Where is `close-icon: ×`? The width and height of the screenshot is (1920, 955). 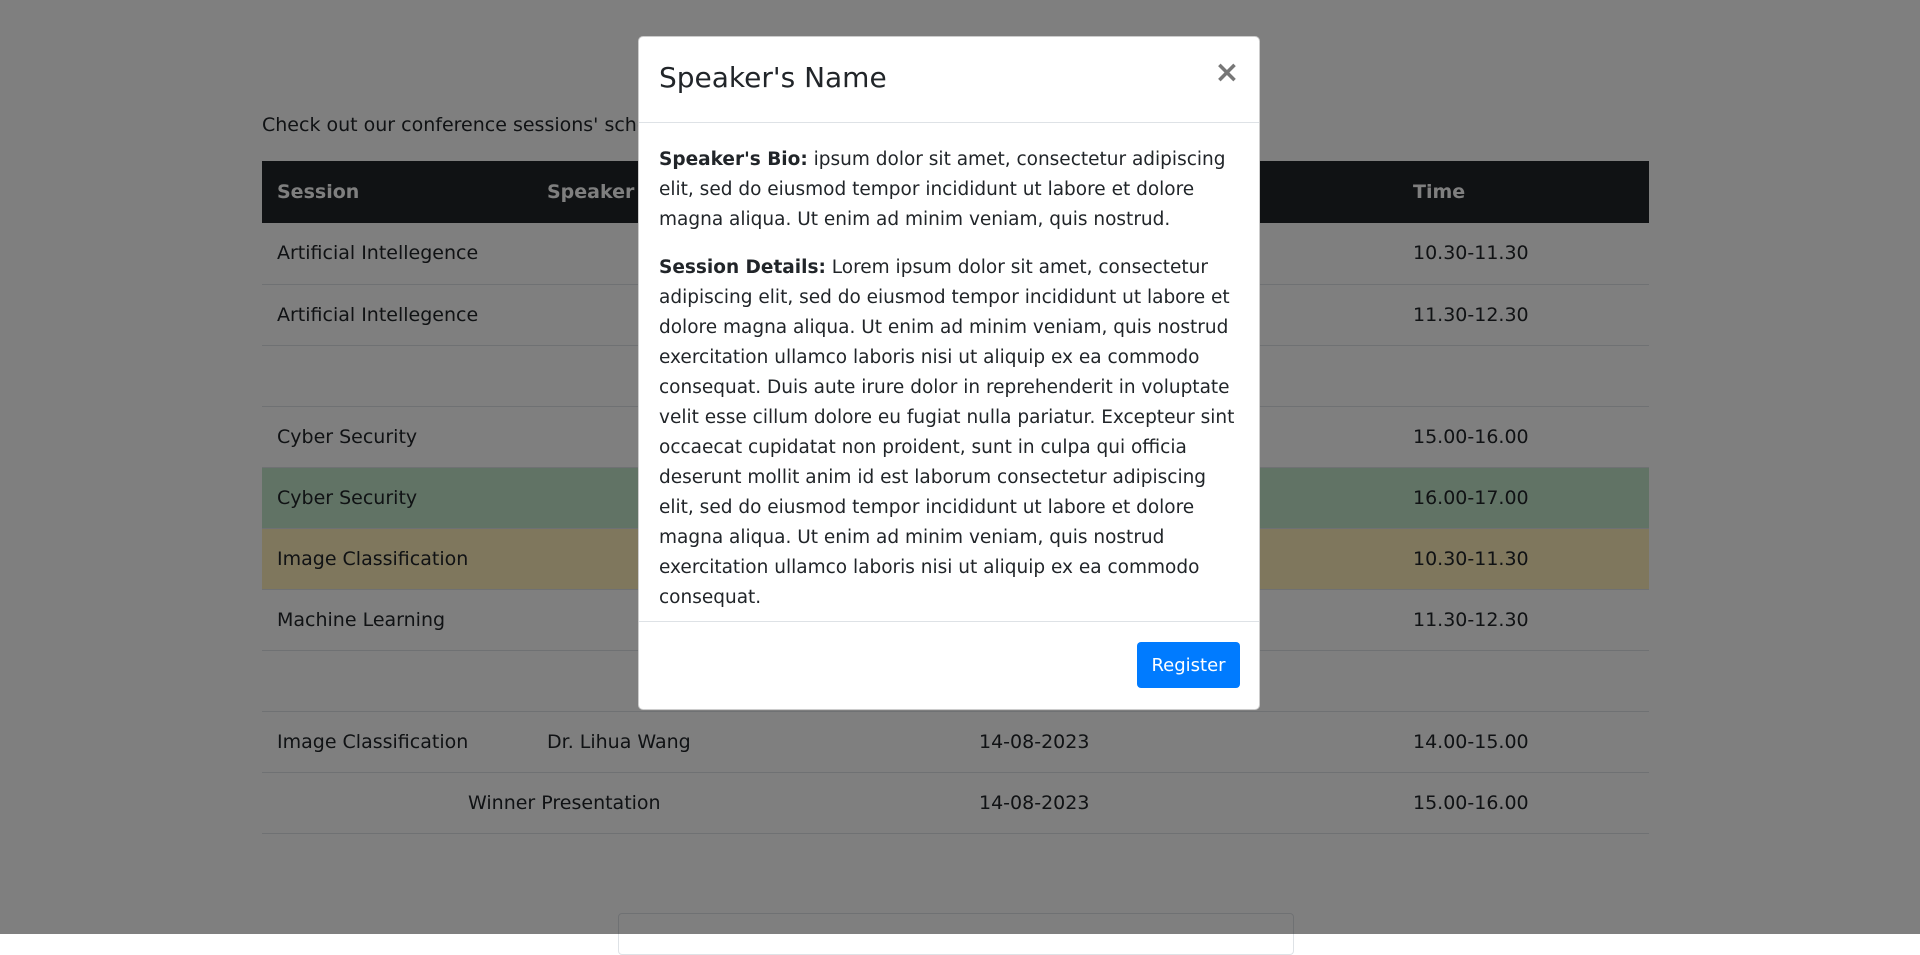 close-icon: × is located at coordinates (1227, 73).